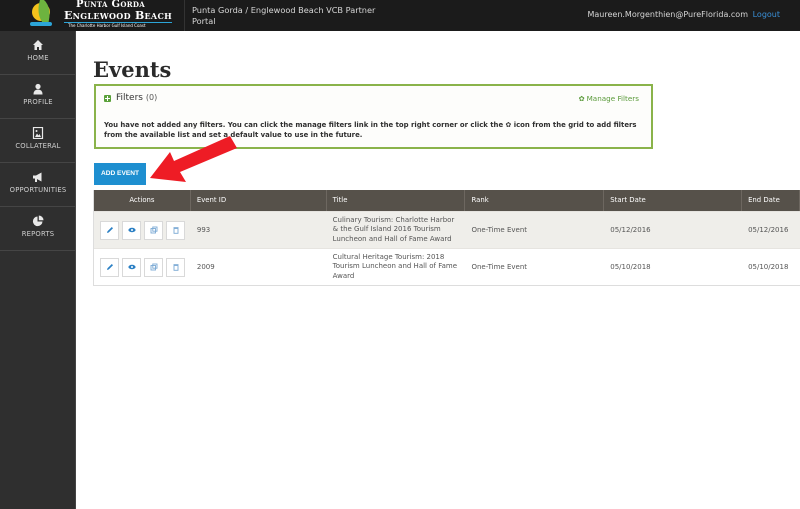 The width and height of the screenshot is (800, 509). I want to click on sidebar-item-label: PROFILE, so click(38, 102).